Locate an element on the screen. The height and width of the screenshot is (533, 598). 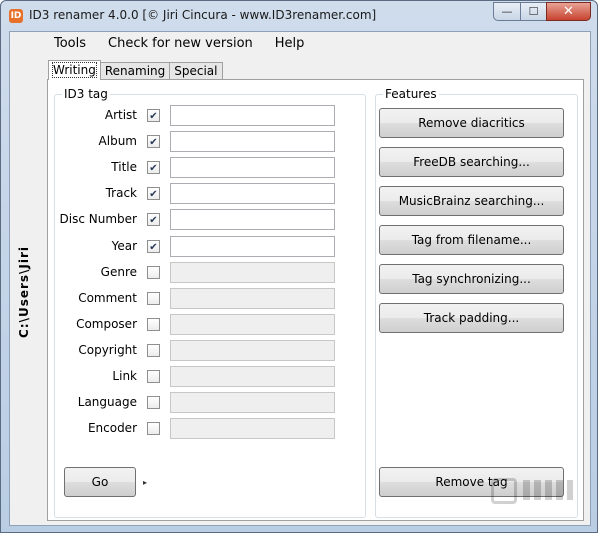
track-label: Track is located at coordinates (121, 193).